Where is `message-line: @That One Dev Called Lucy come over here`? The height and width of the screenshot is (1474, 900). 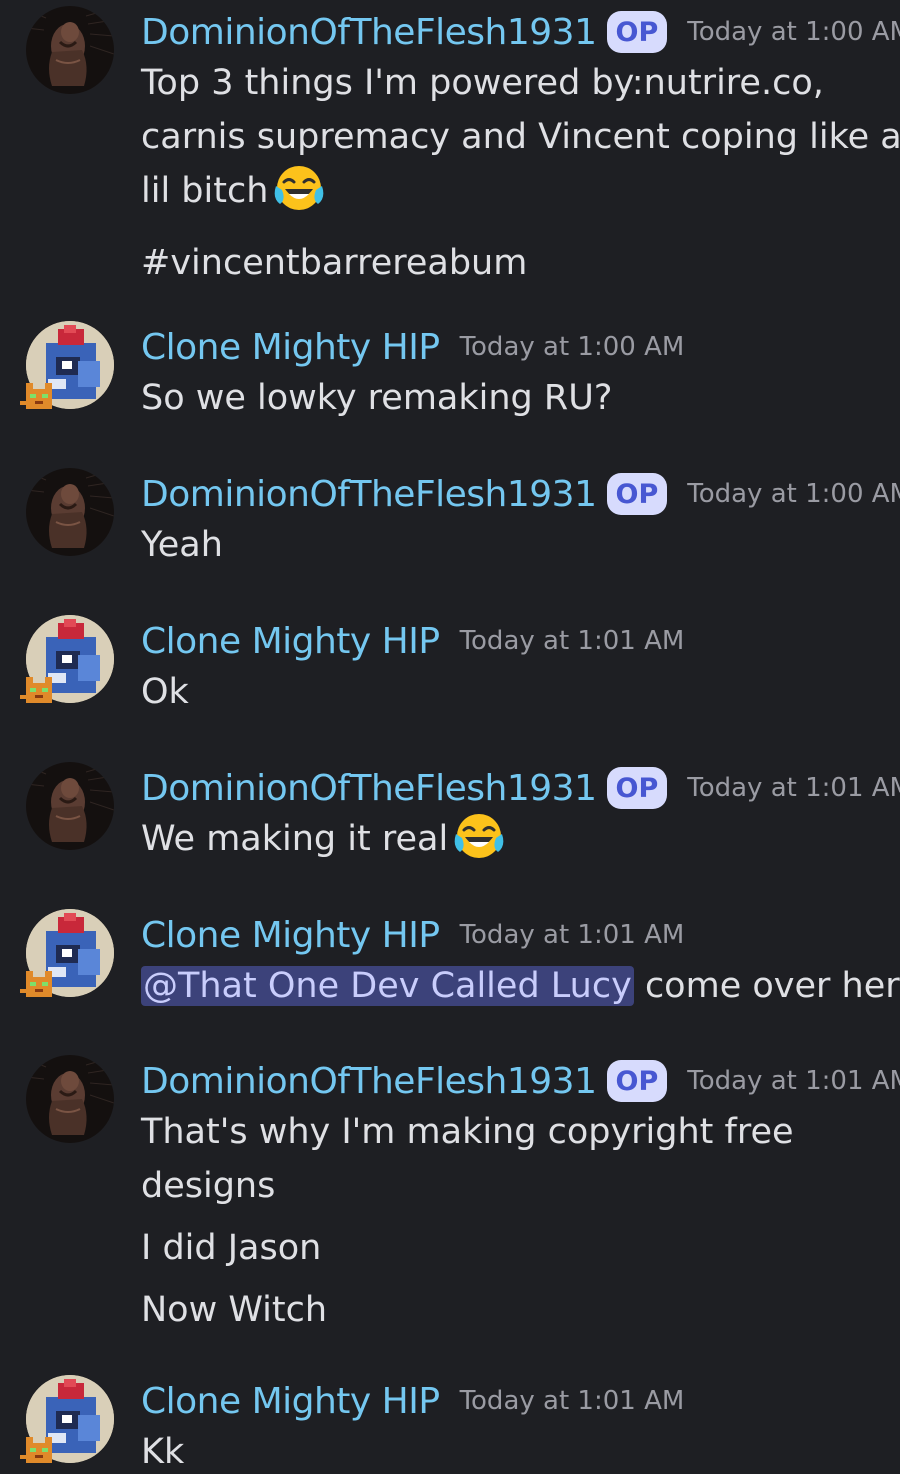
message-line: @That One Dev Called Lucy come over here is located at coordinates (520, 986).